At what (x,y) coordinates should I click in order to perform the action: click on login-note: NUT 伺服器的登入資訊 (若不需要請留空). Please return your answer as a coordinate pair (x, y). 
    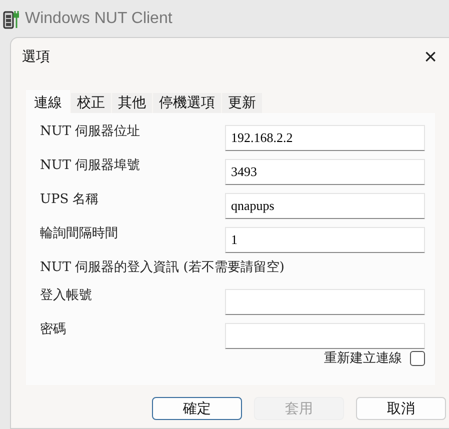
    Looking at the image, I should click on (163, 267).